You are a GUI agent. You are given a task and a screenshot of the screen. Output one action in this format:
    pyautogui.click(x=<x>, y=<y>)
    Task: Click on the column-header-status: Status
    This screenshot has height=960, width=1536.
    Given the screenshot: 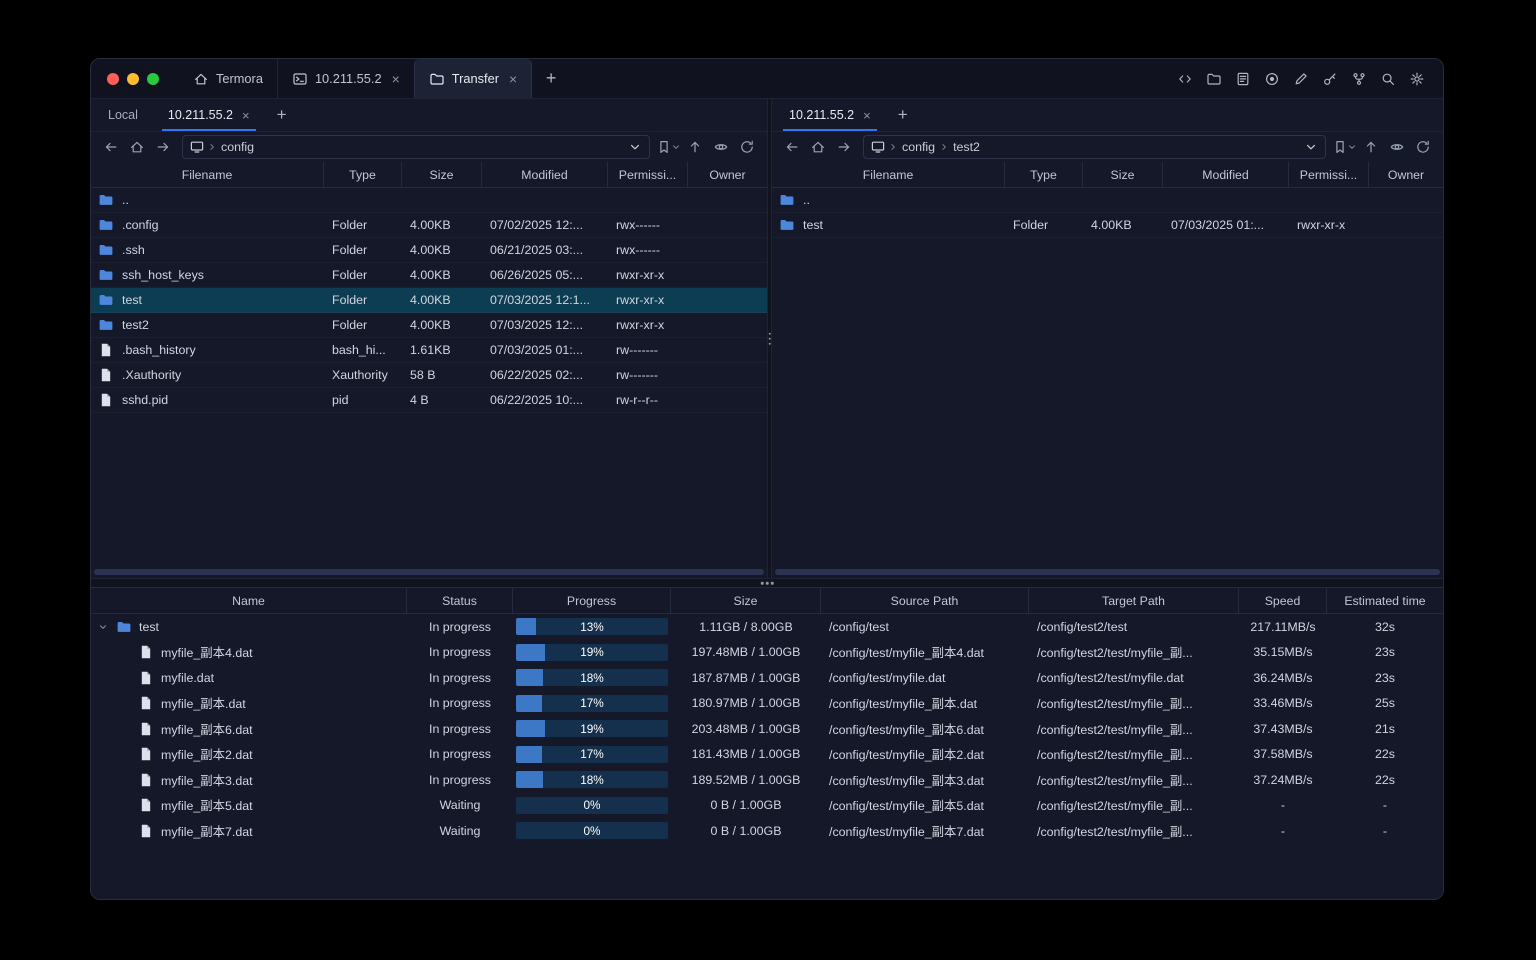 What is the action you would take?
    pyautogui.click(x=460, y=600)
    